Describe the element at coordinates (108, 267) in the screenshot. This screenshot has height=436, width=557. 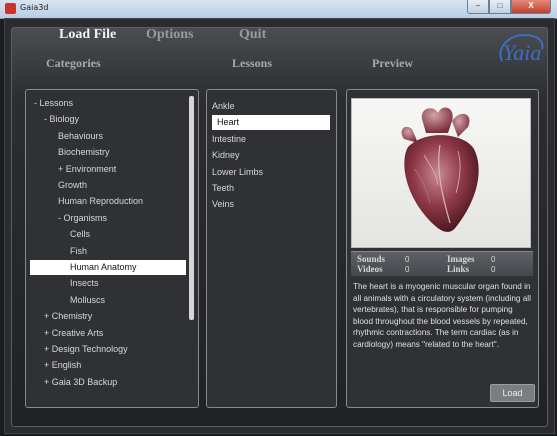
I see `category-item: Human Anatomy` at that location.